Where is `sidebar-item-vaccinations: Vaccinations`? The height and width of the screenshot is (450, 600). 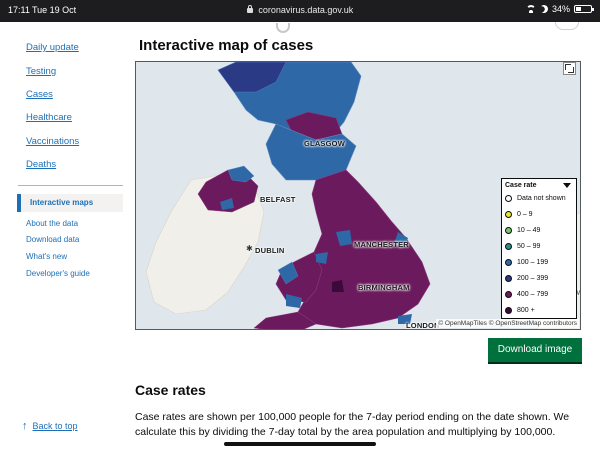 sidebar-item-vaccinations: Vaccinations is located at coordinates (52, 141).